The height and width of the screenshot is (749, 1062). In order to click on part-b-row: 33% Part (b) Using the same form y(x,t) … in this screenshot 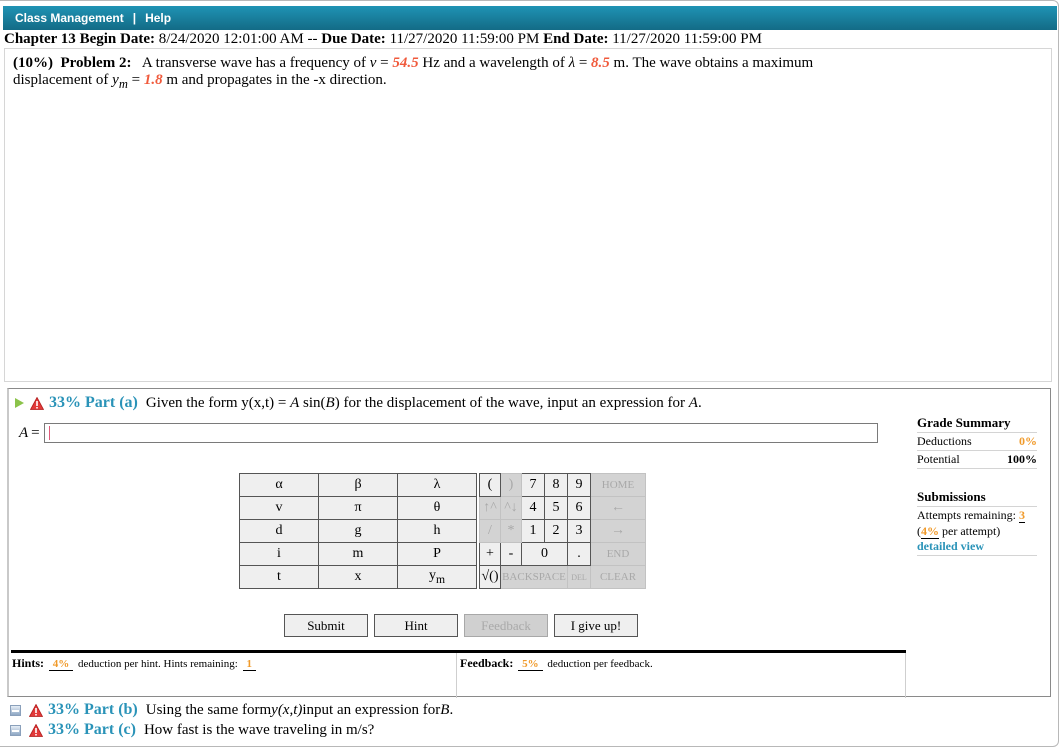, I will do `click(231, 710)`.